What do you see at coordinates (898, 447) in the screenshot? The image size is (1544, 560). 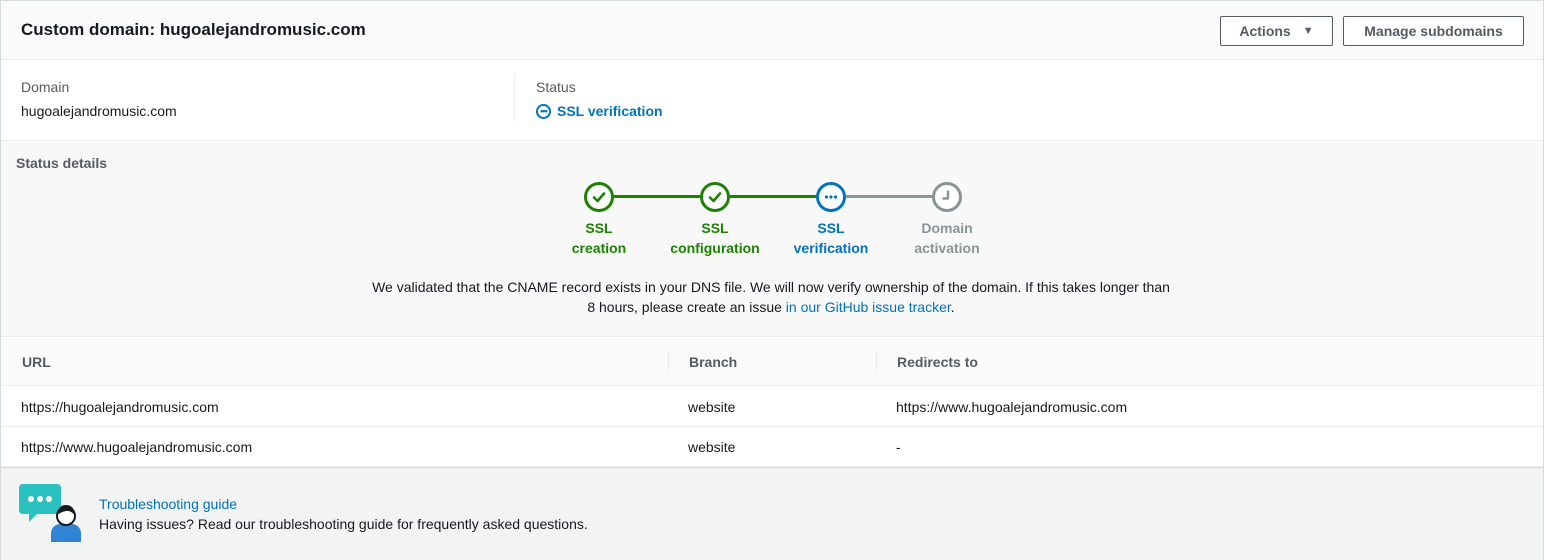 I see `cell-redirects-to: -` at bounding box center [898, 447].